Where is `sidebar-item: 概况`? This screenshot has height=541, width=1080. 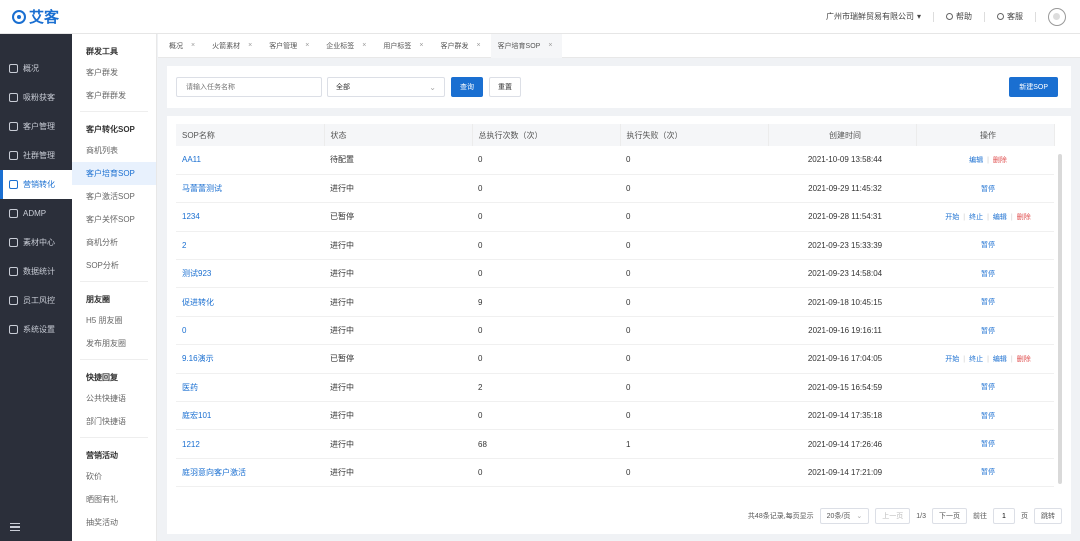 sidebar-item: 概况 is located at coordinates (36, 68).